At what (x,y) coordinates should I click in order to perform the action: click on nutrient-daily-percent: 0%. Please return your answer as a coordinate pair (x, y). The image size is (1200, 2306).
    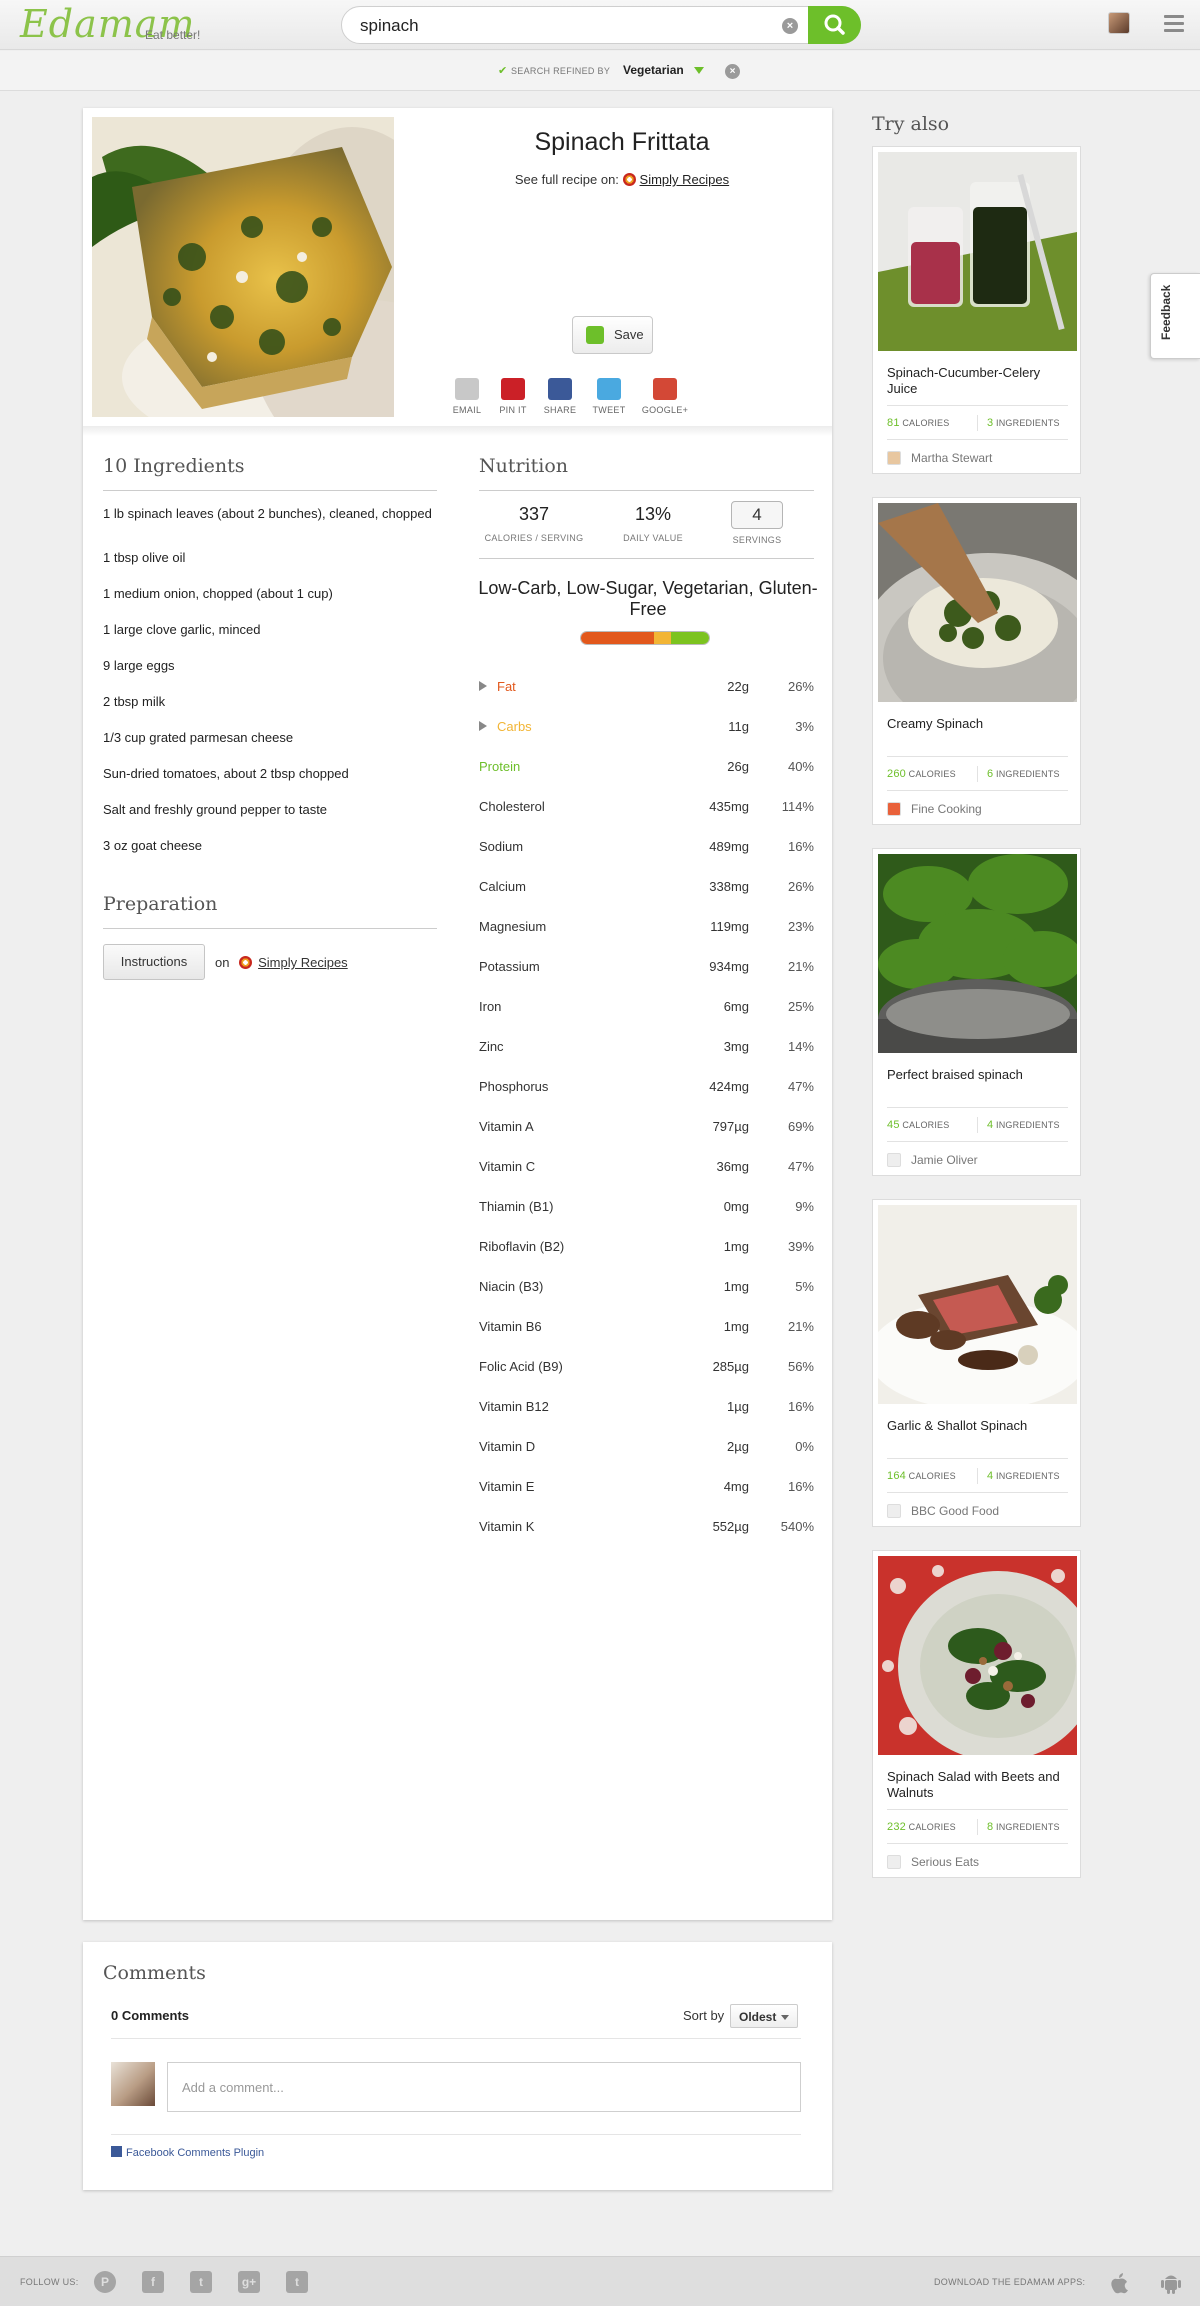
    Looking at the image, I should click on (804, 1446).